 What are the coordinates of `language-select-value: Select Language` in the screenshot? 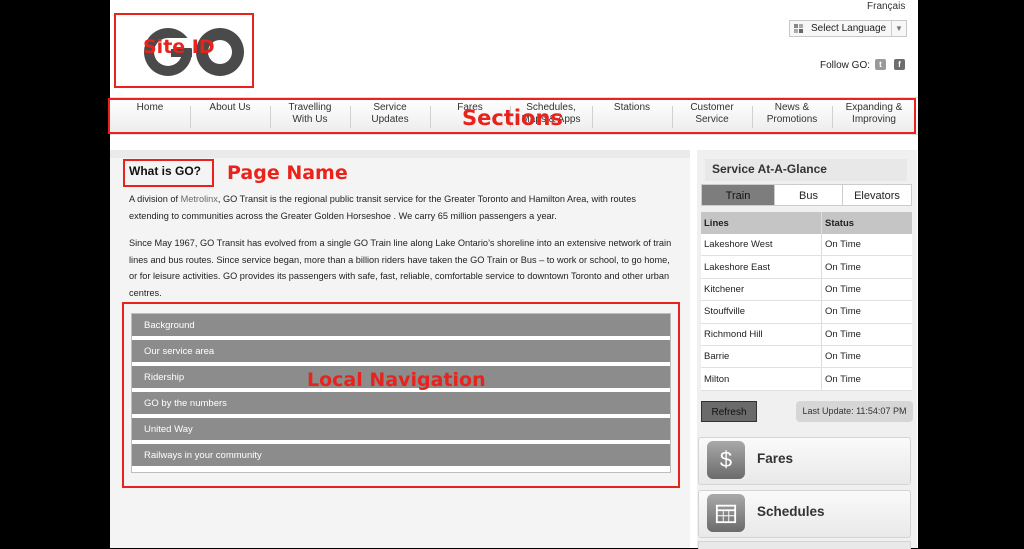 It's located at (849, 28).